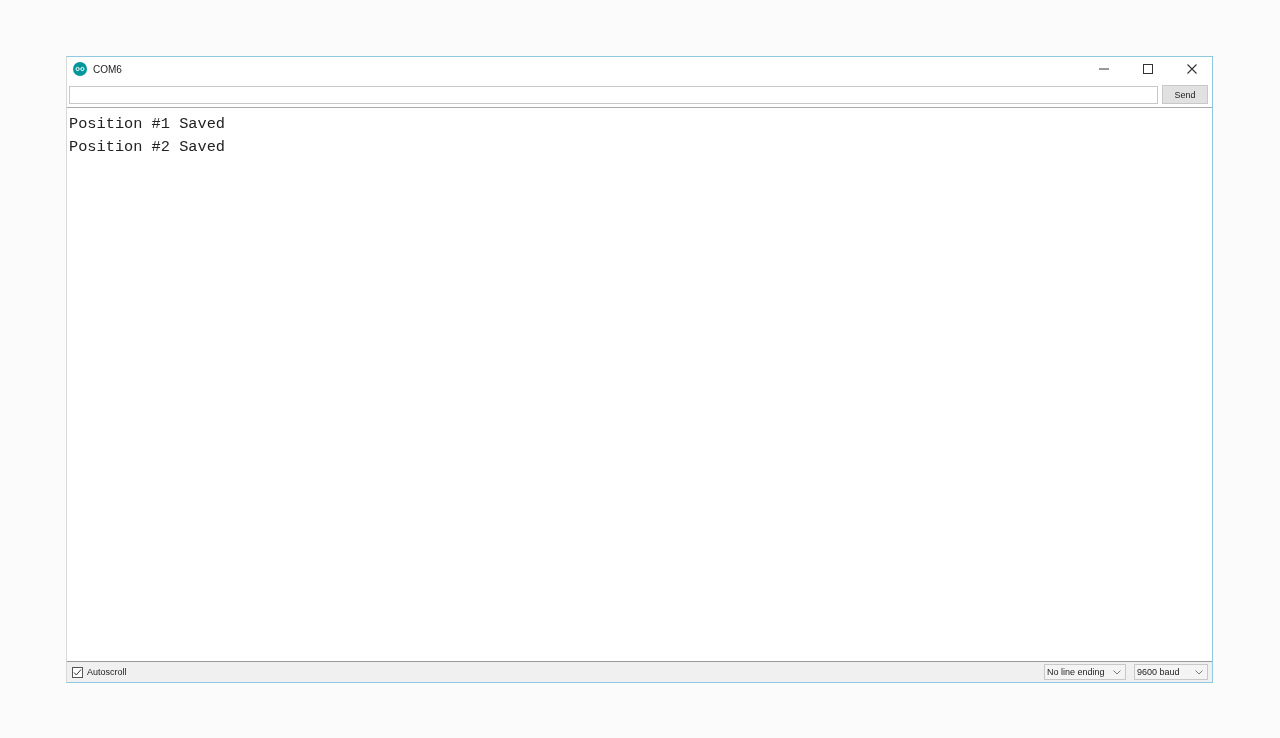  I want to click on baud-rate-dropdown: 9600 baud, so click(1171, 672).